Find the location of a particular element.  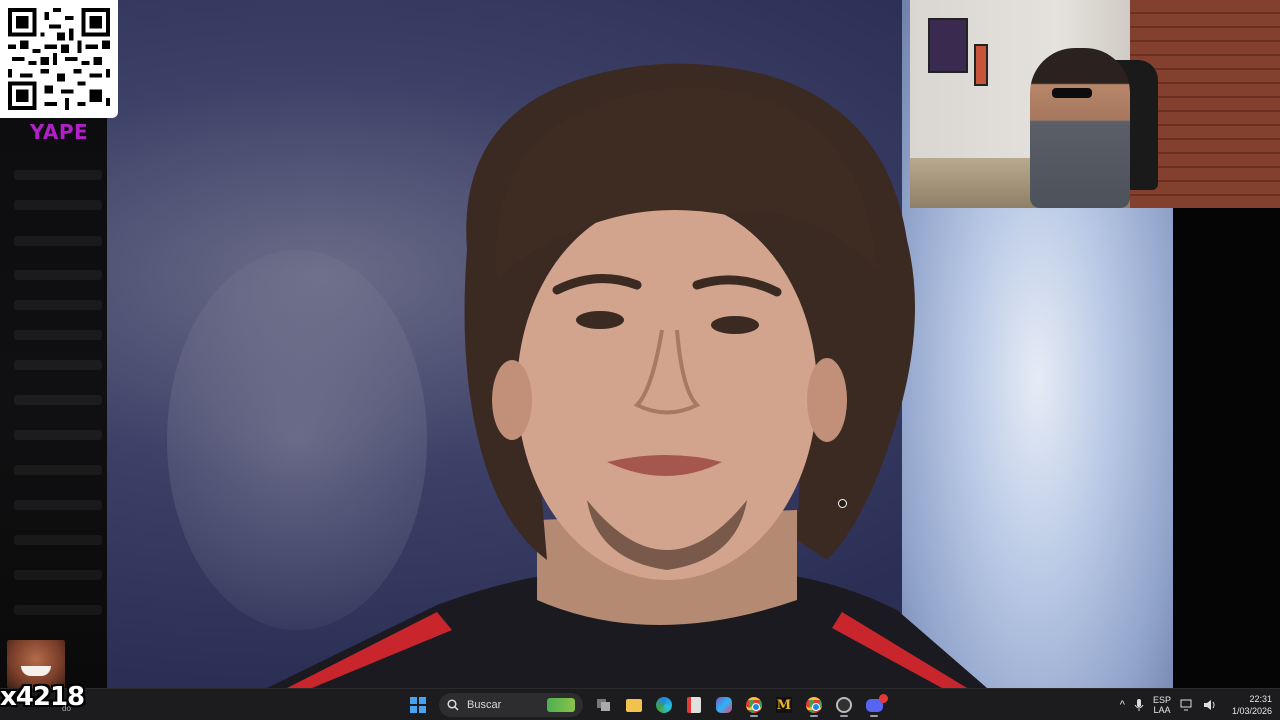

folder-icon is located at coordinates (634, 705).